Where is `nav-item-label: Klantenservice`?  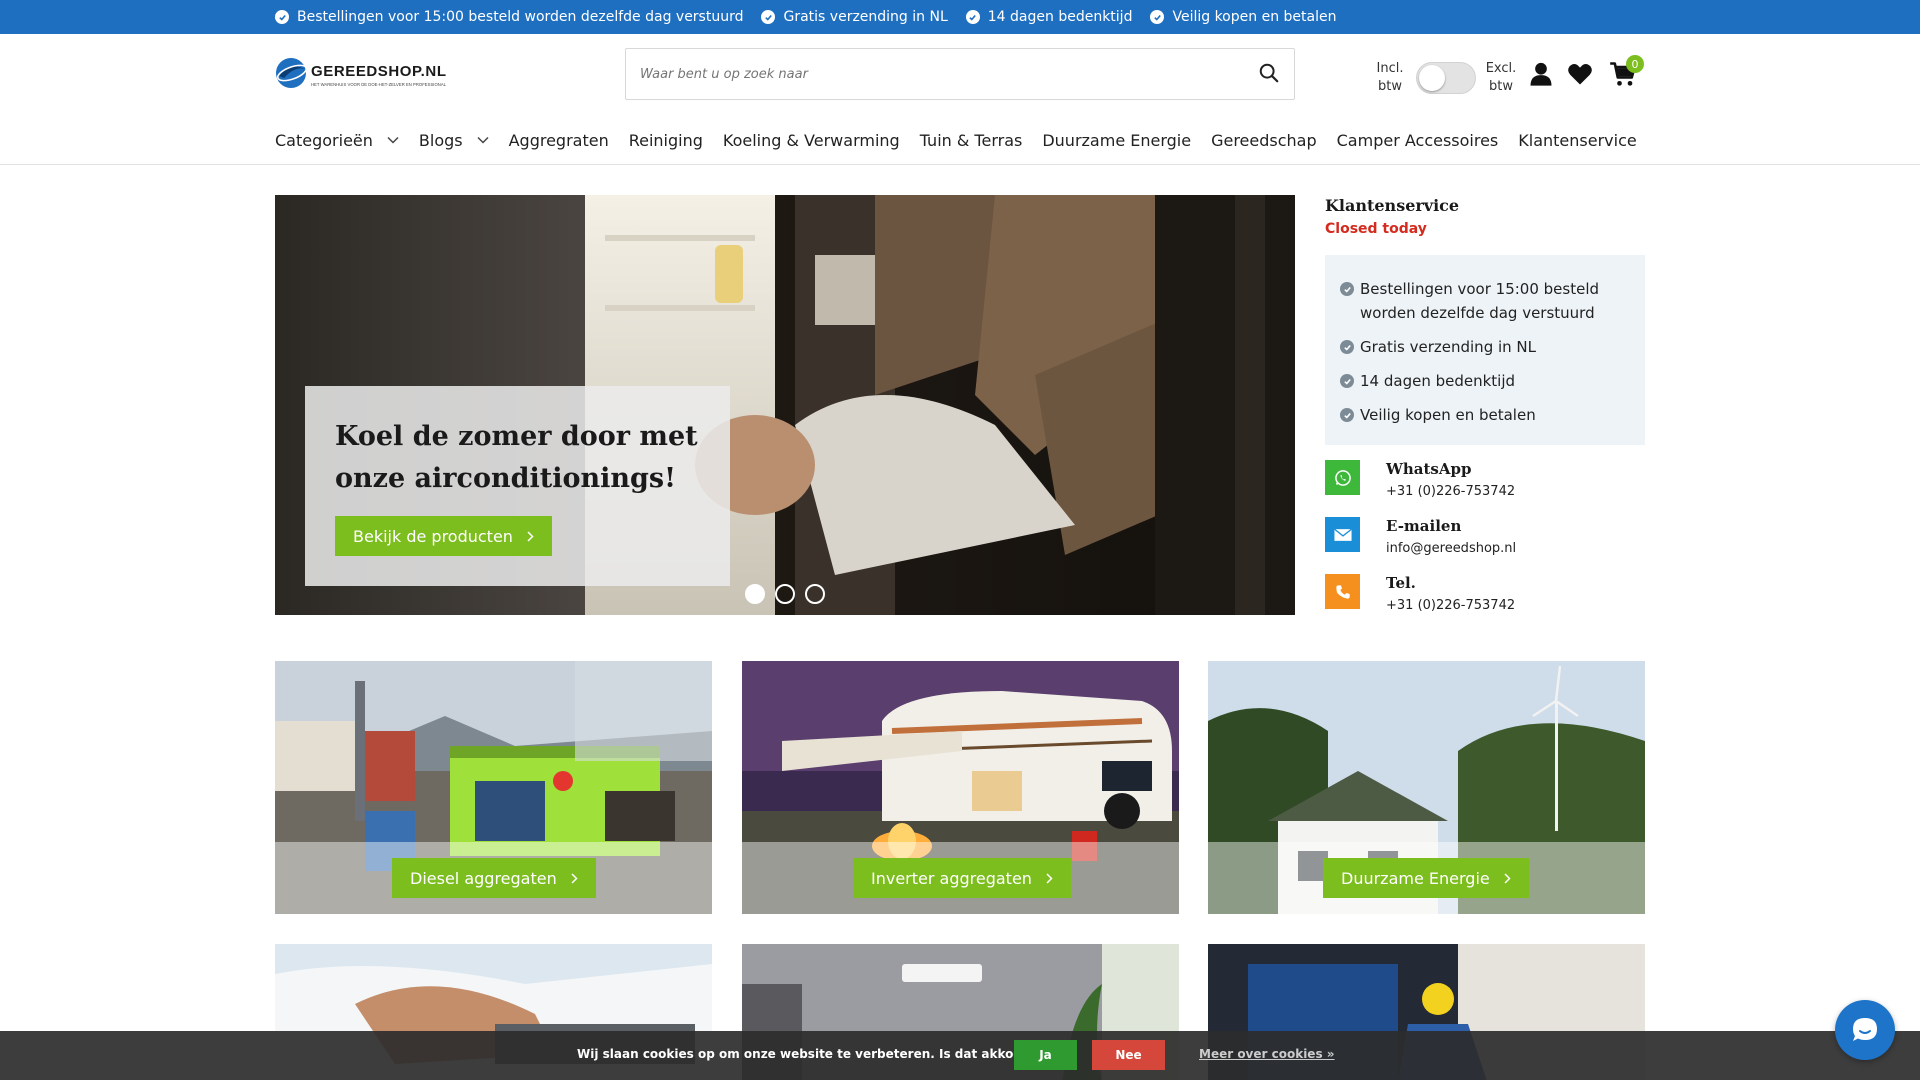 nav-item-label: Klantenservice is located at coordinates (1577, 140).